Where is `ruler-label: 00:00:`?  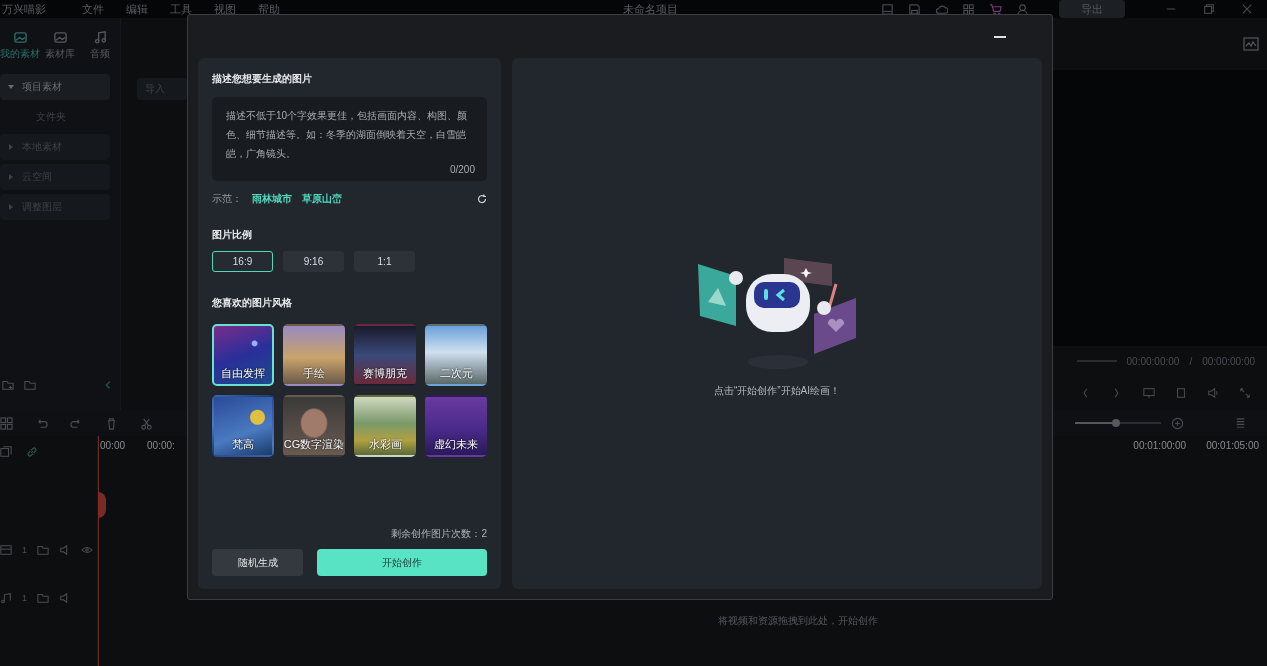 ruler-label: 00:00: is located at coordinates (161, 446).